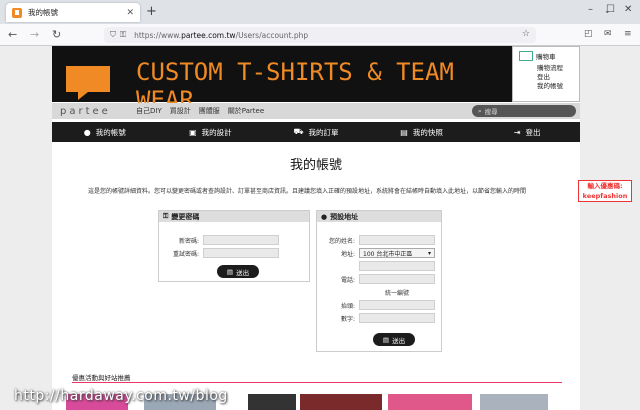 Image resolution: width=640 pixels, height=410 pixels. Describe the element at coordinates (185, 254) in the screenshot. I see `confirm-password-label: 重試密碼:` at that location.